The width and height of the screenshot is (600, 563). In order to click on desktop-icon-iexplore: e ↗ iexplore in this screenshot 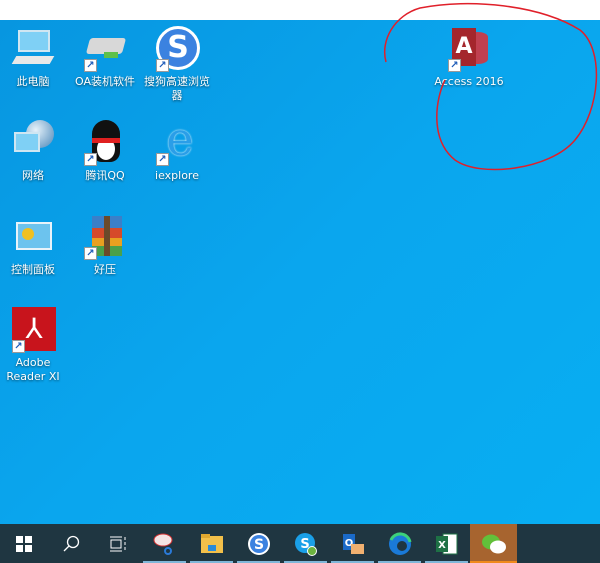, I will do `click(177, 149)`.